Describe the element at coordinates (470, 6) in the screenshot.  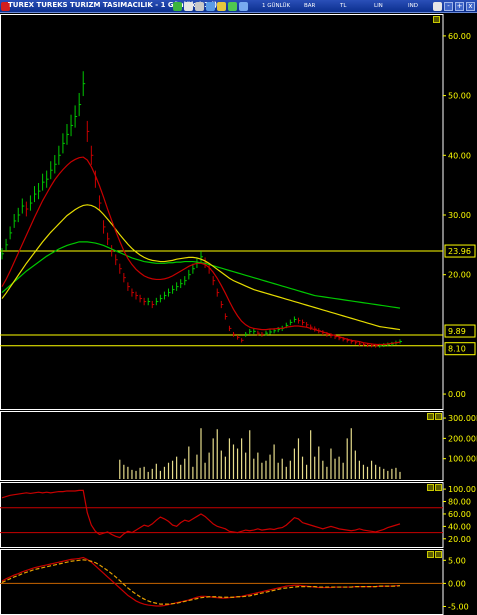
I see `close-button: x` at that location.